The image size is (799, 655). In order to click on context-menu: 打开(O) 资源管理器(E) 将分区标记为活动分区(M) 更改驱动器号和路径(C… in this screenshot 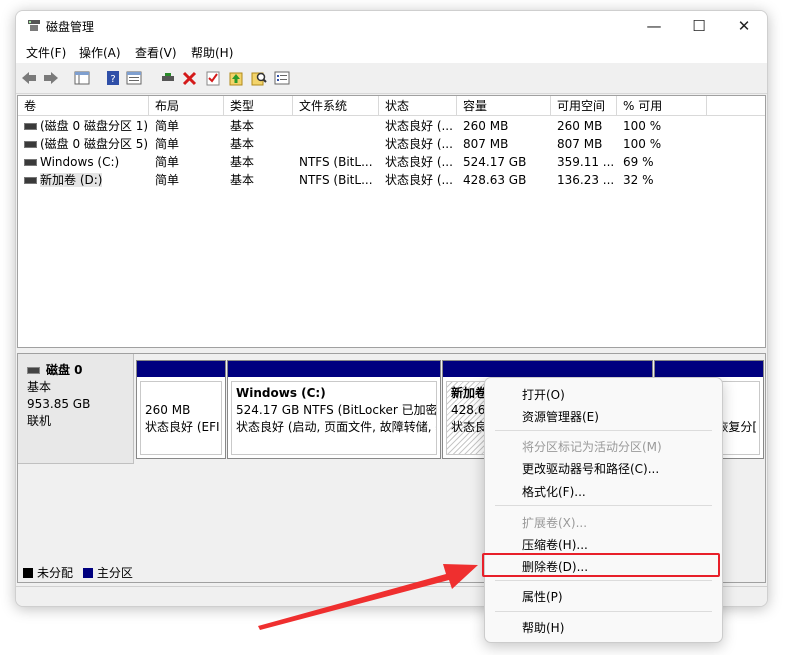, I will do `click(603, 510)`.